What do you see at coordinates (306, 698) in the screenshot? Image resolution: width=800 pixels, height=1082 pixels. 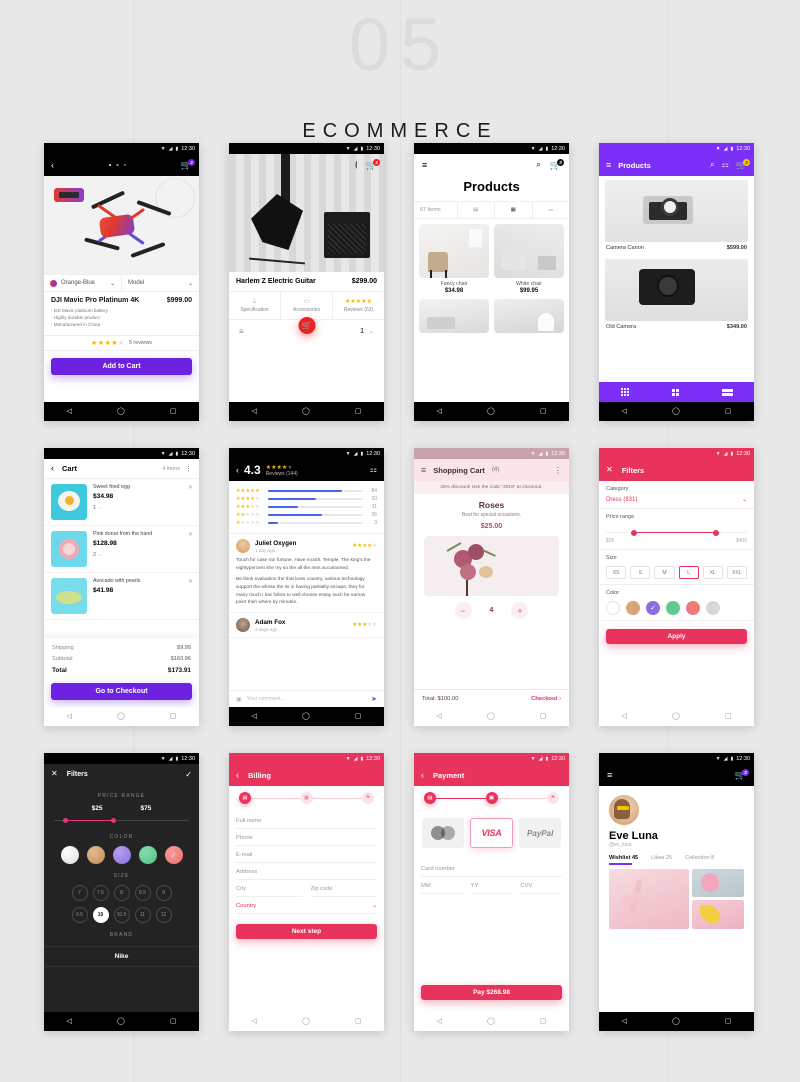 I see `comment-input-bar: ▣ Your comment... ➤` at bounding box center [306, 698].